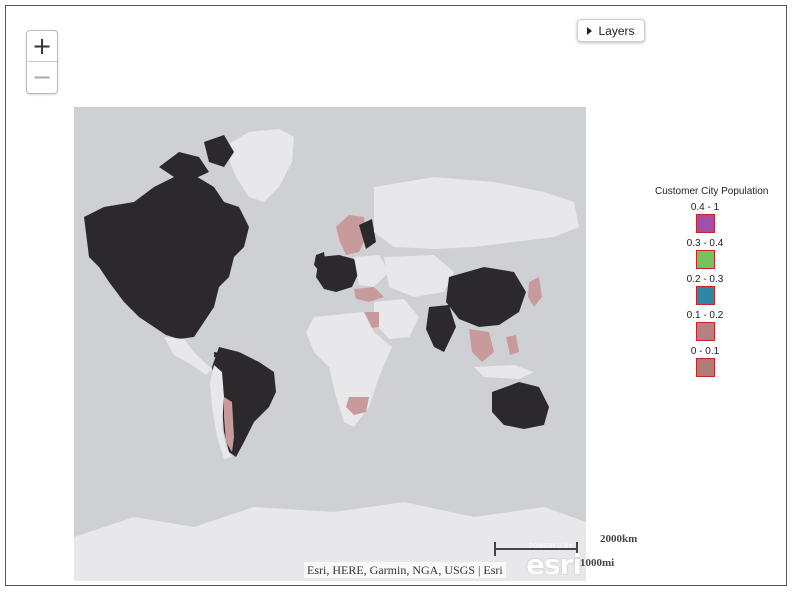  What do you see at coordinates (590, 30) in the screenshot?
I see `caret-right-icon` at bounding box center [590, 30].